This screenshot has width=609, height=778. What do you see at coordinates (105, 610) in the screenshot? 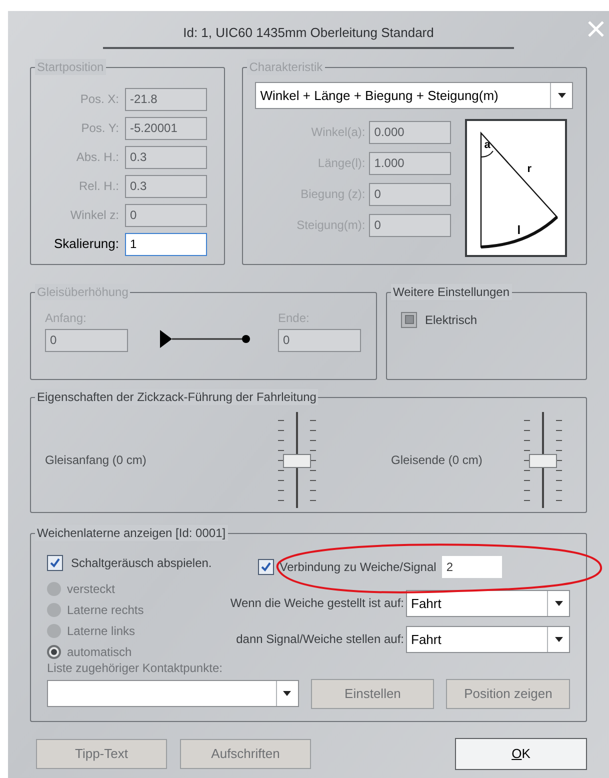
I see `radio-label: Laterne rechts` at bounding box center [105, 610].